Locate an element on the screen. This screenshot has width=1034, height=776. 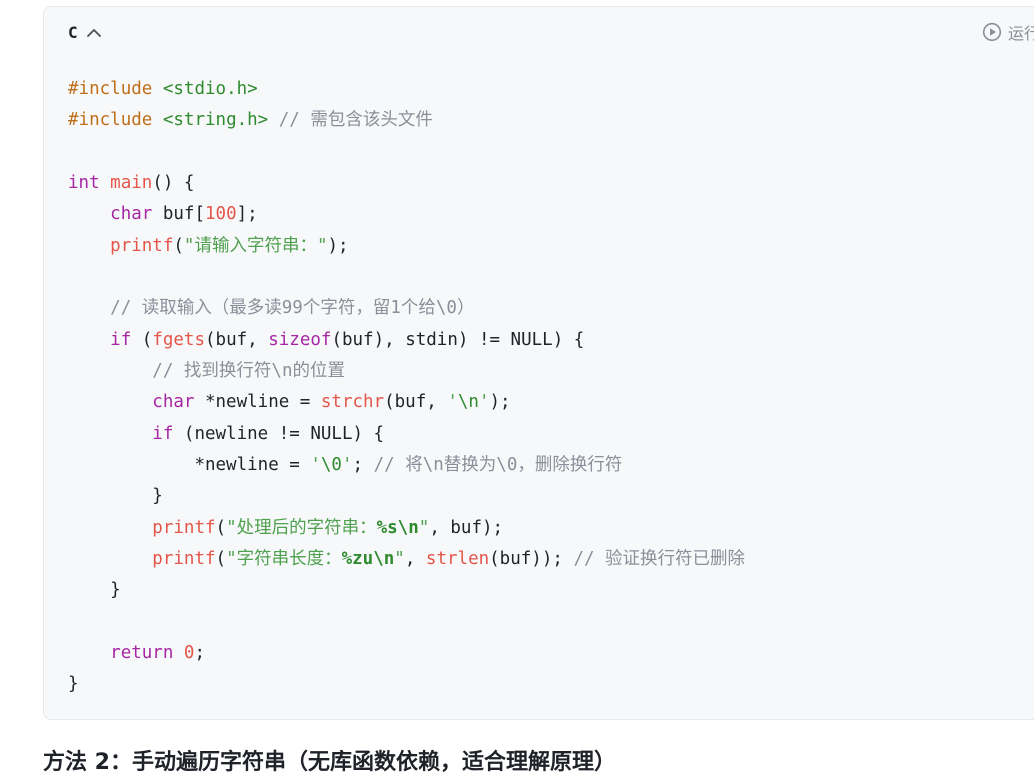
chevron-up-icon is located at coordinates (94, 33).